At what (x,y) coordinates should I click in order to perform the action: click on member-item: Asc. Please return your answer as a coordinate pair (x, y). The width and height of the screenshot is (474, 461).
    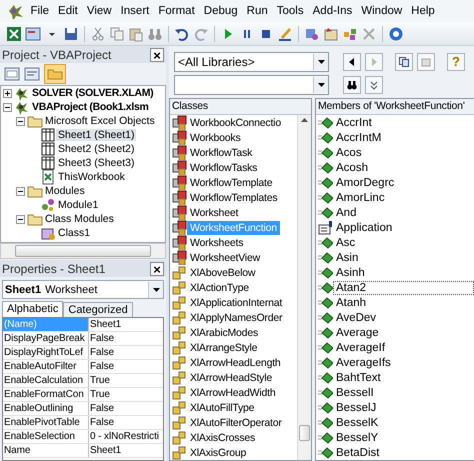
    Looking at the image, I should click on (345, 243).